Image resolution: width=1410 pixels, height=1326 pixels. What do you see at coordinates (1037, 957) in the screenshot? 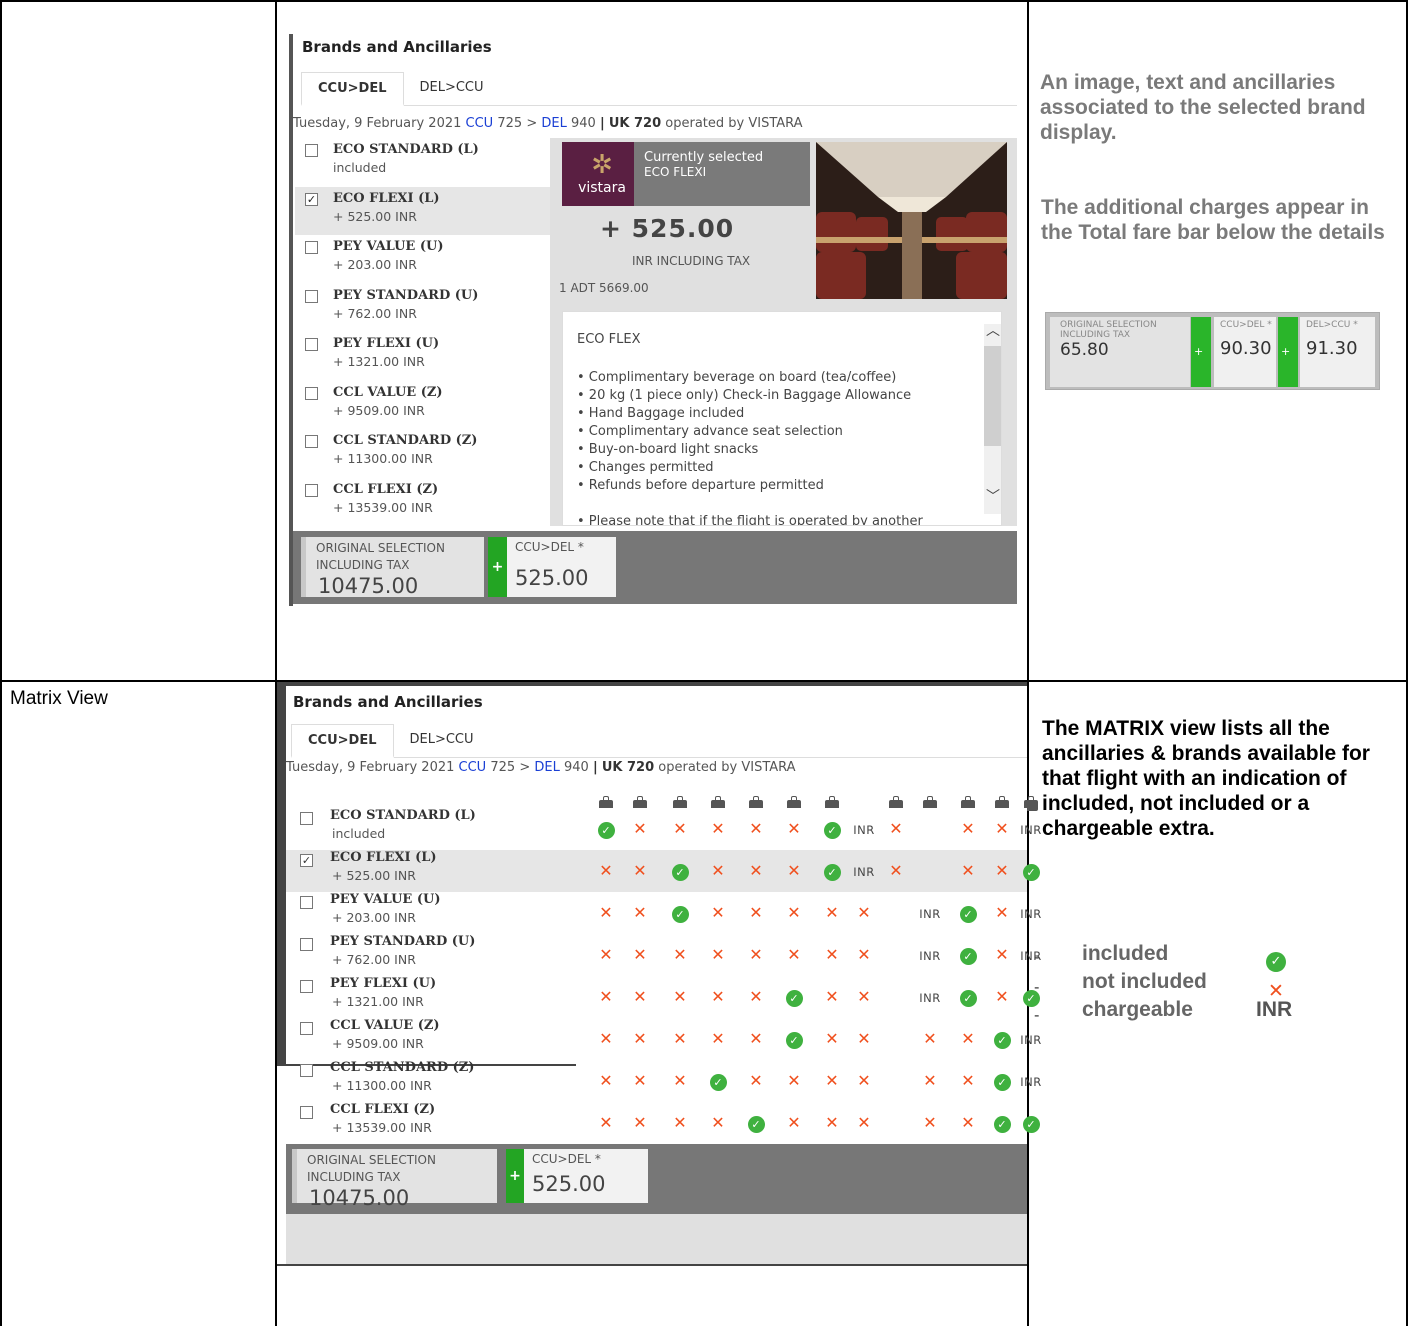
I see `legend-dash-1: -` at bounding box center [1037, 957].